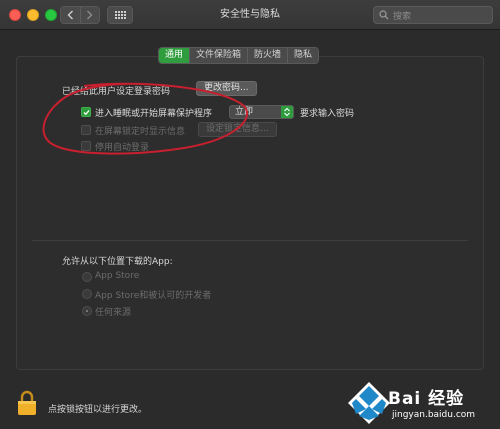 The image size is (500, 429). I want to click on zoom-window-button, so click(51, 15).